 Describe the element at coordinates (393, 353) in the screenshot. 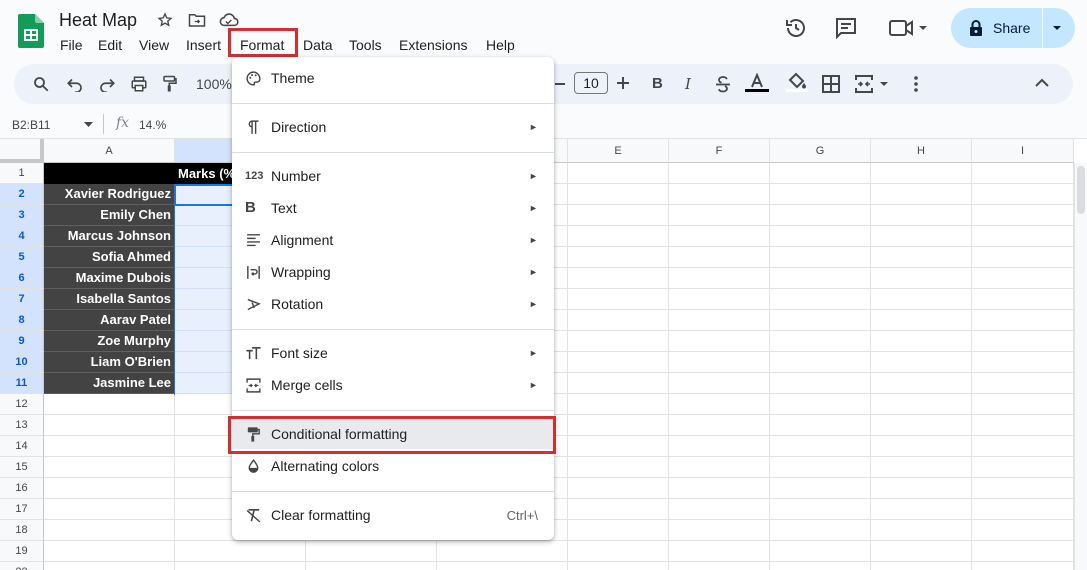

I see `menu-item-font-size: Font size ►` at that location.